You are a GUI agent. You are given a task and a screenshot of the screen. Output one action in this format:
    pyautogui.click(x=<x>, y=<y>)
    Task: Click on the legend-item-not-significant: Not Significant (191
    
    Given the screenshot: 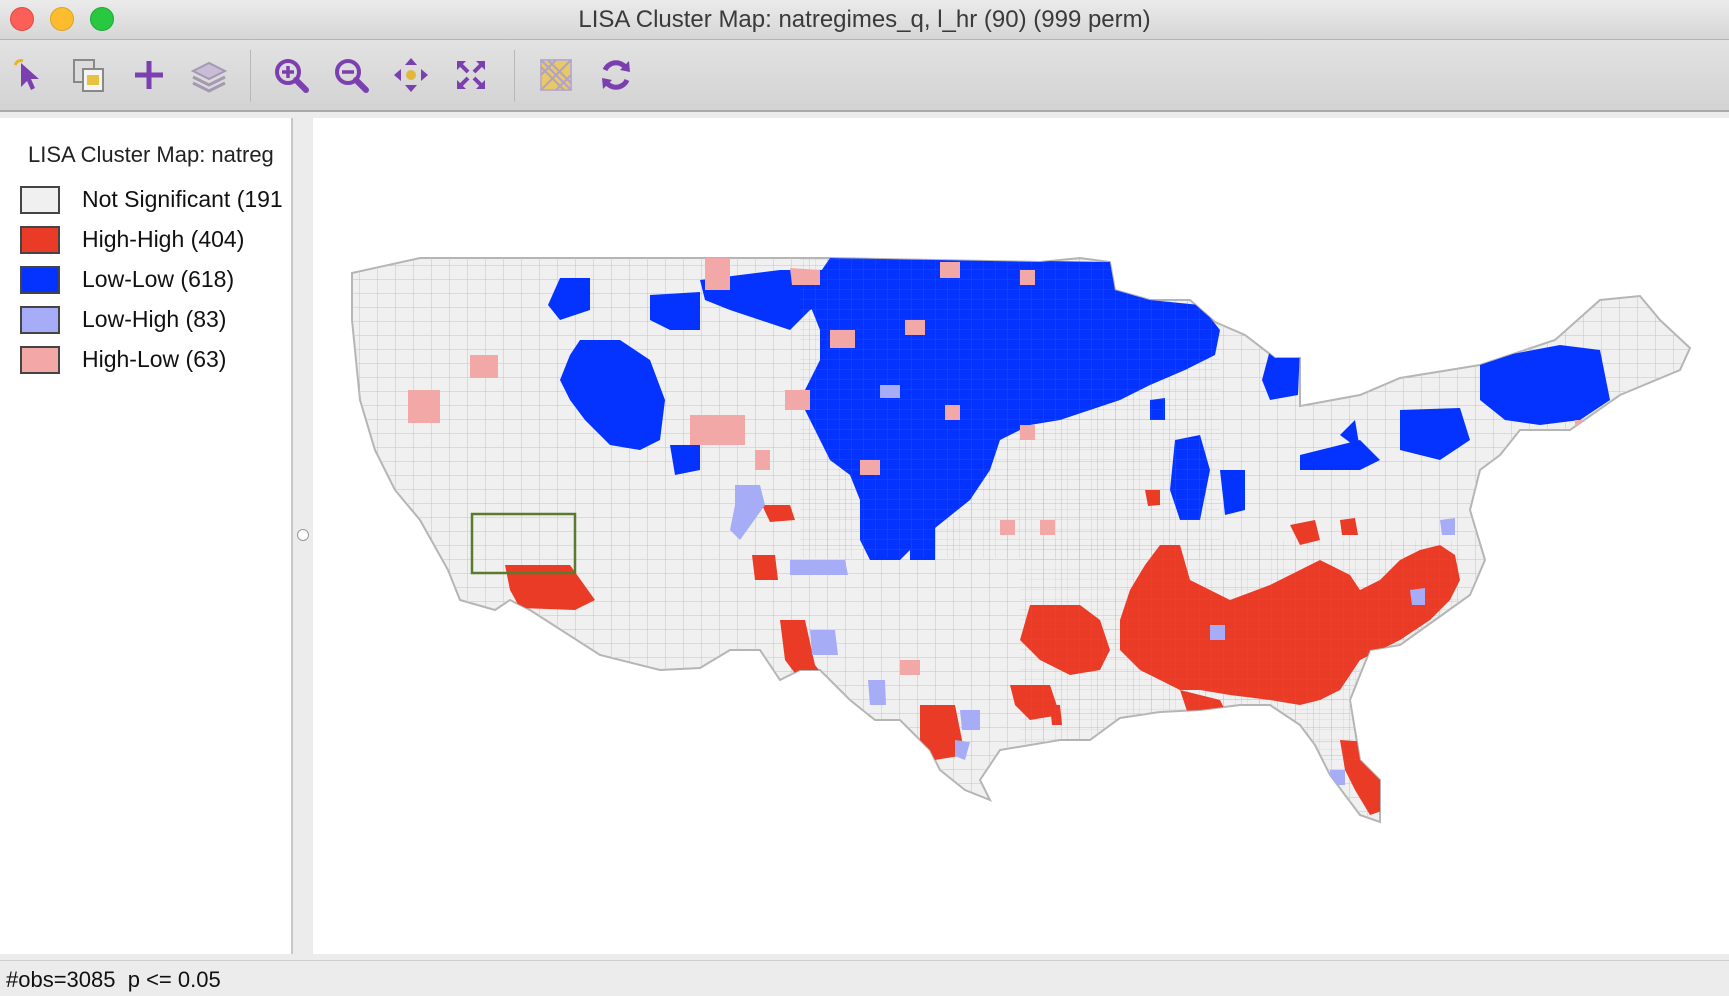 What is the action you would take?
    pyautogui.click(x=155, y=200)
    